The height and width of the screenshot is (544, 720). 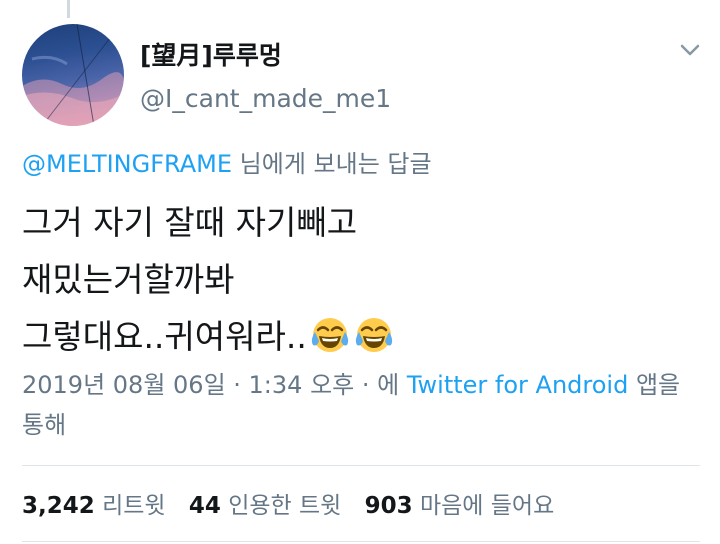 I want to click on user-handle: @I_cant_made_me1, so click(x=265, y=98).